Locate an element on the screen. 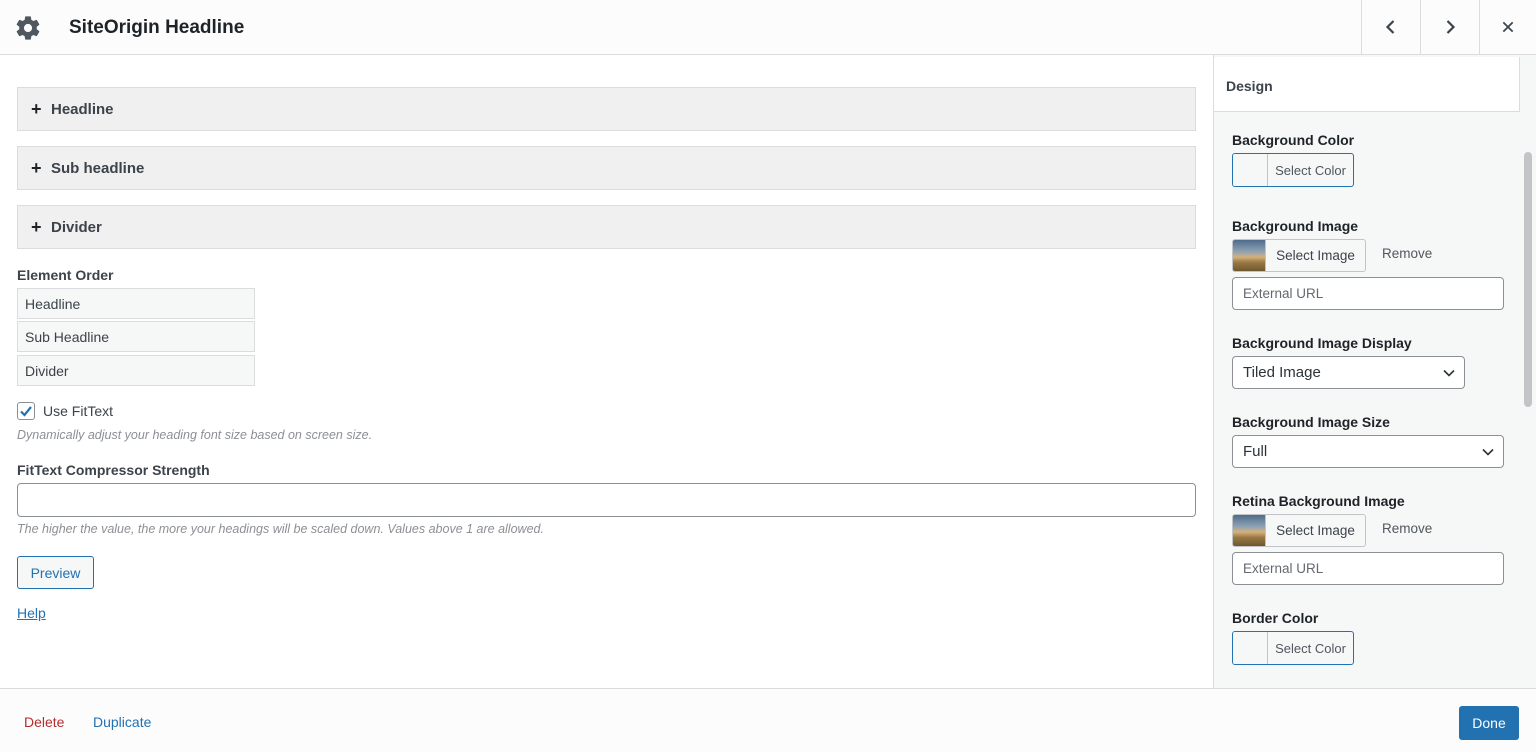  previous-button is located at coordinates (1390, 27).